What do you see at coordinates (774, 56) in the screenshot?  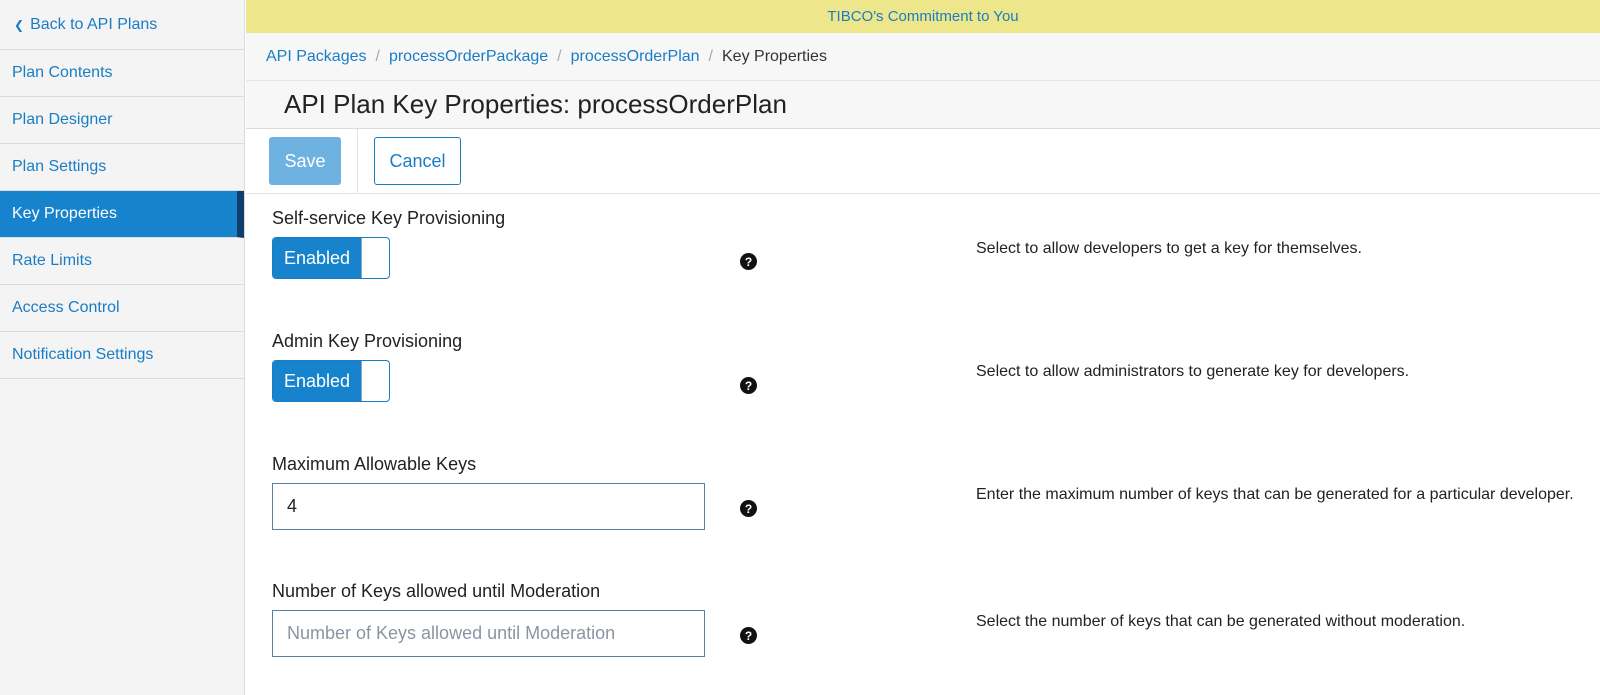 I see `breadcrumb-current: Key Properties` at bounding box center [774, 56].